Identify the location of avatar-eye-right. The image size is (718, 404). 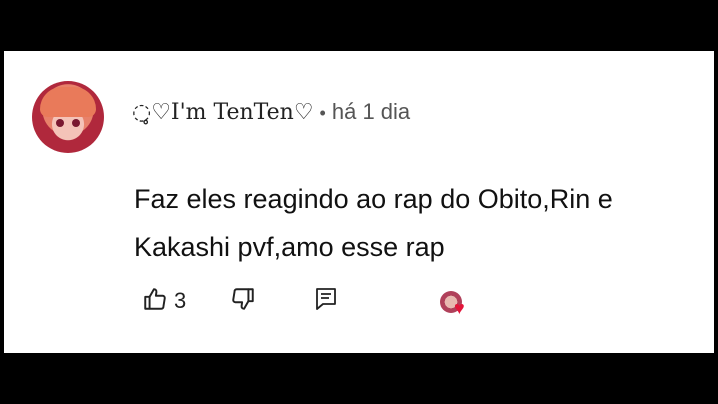
(76, 123).